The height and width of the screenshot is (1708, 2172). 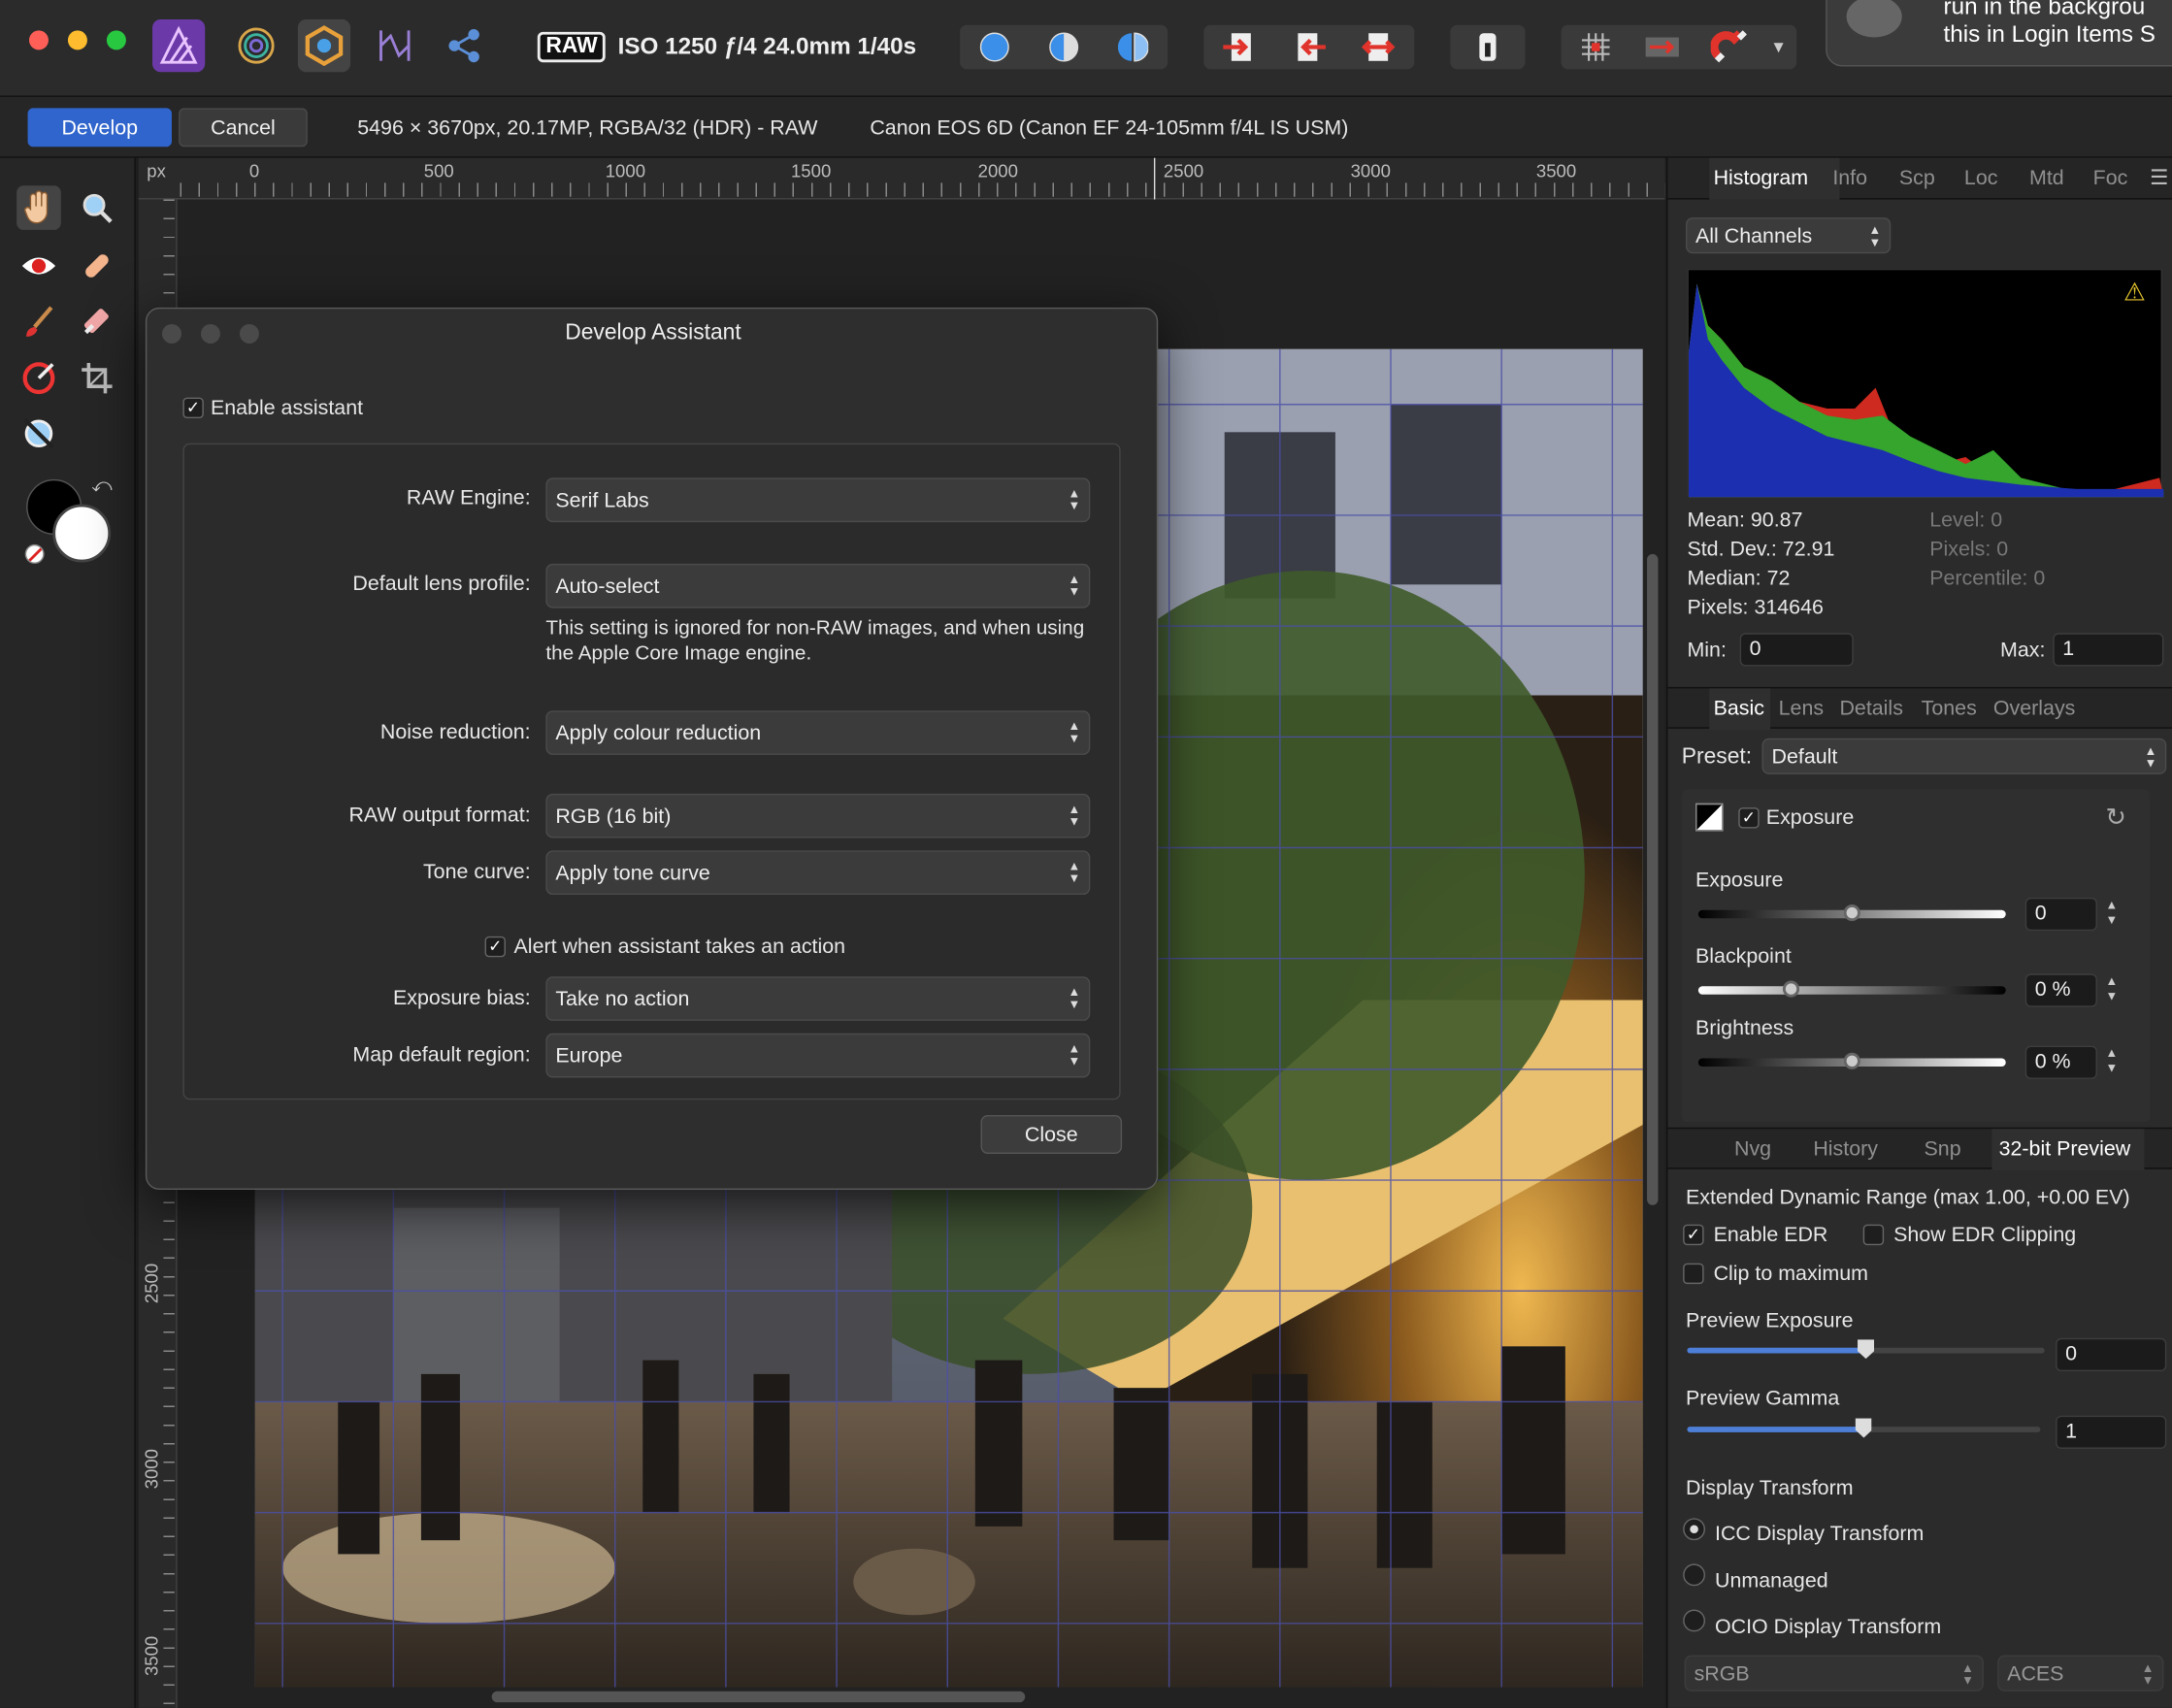 What do you see at coordinates (2034, 708) in the screenshot?
I see `tab-overlays: Overlays` at bounding box center [2034, 708].